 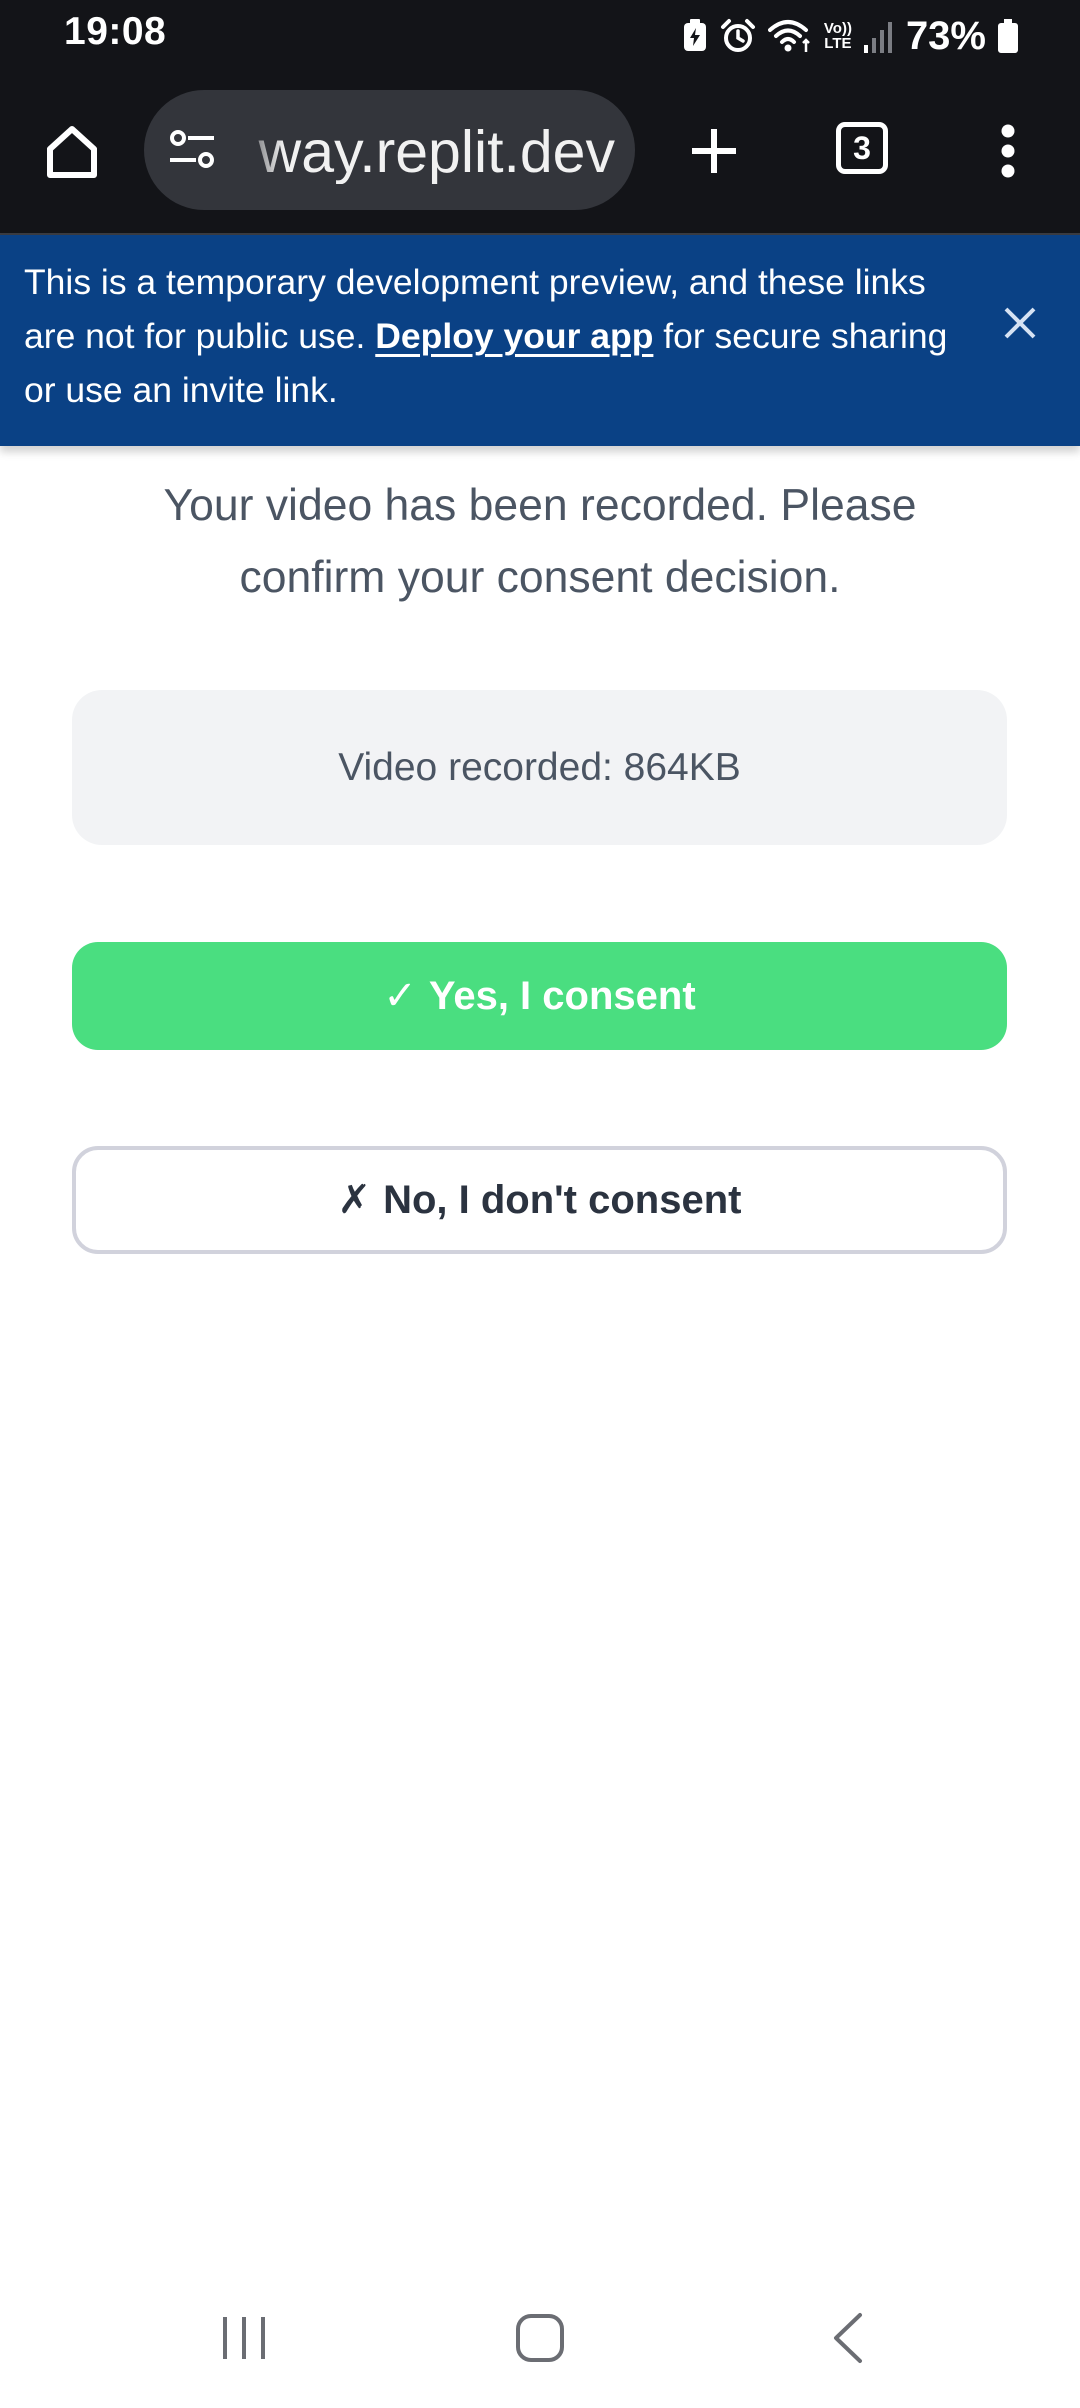 I want to click on battery-saver-icon, so click(x=695, y=36).